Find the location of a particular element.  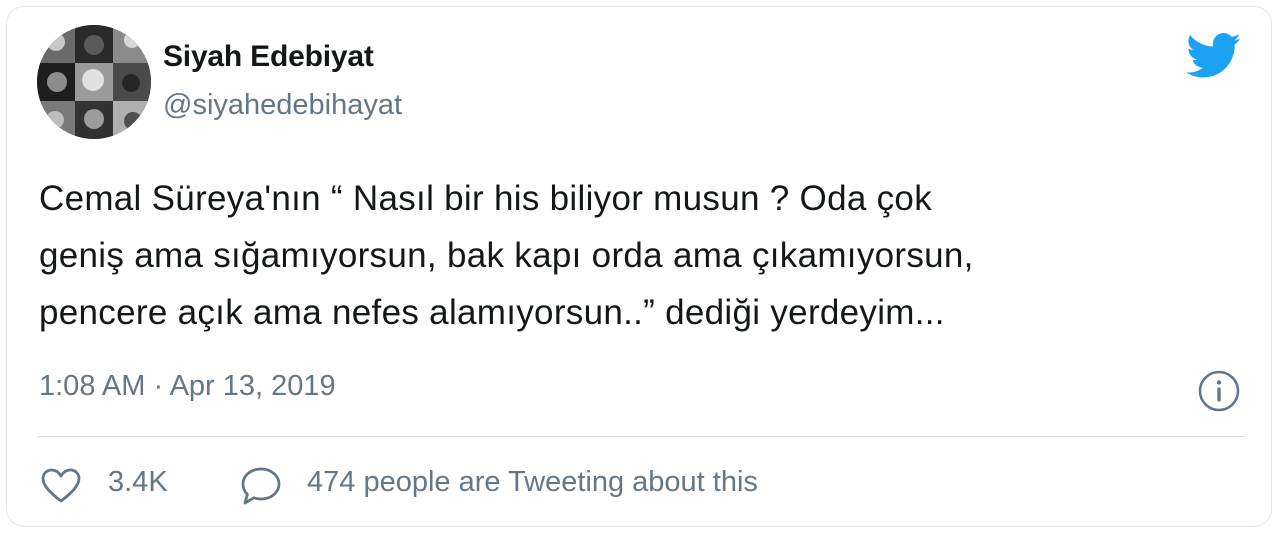

tweet-timestamp: 1:08 AM · Apr 13, 2019 is located at coordinates (187, 386).